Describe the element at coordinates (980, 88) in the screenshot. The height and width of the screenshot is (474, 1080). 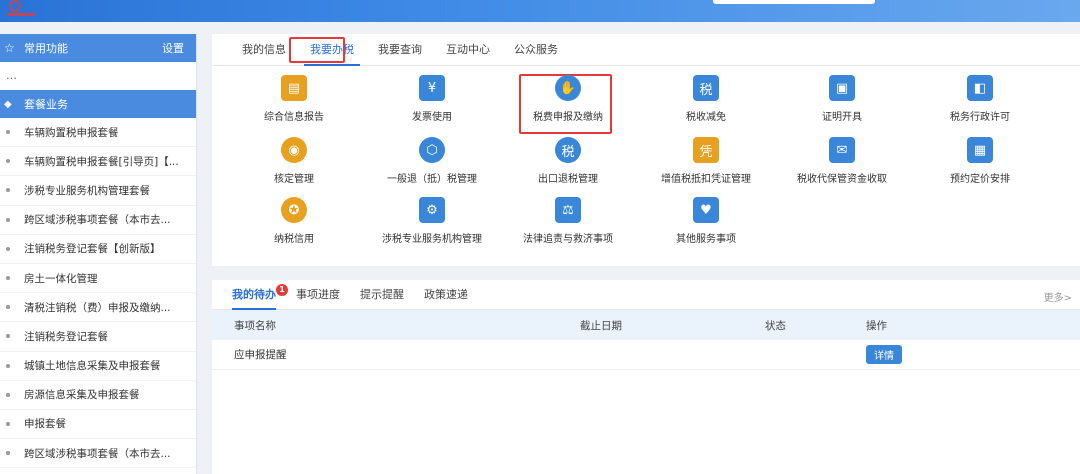
I see `license-icon: ◧` at that location.